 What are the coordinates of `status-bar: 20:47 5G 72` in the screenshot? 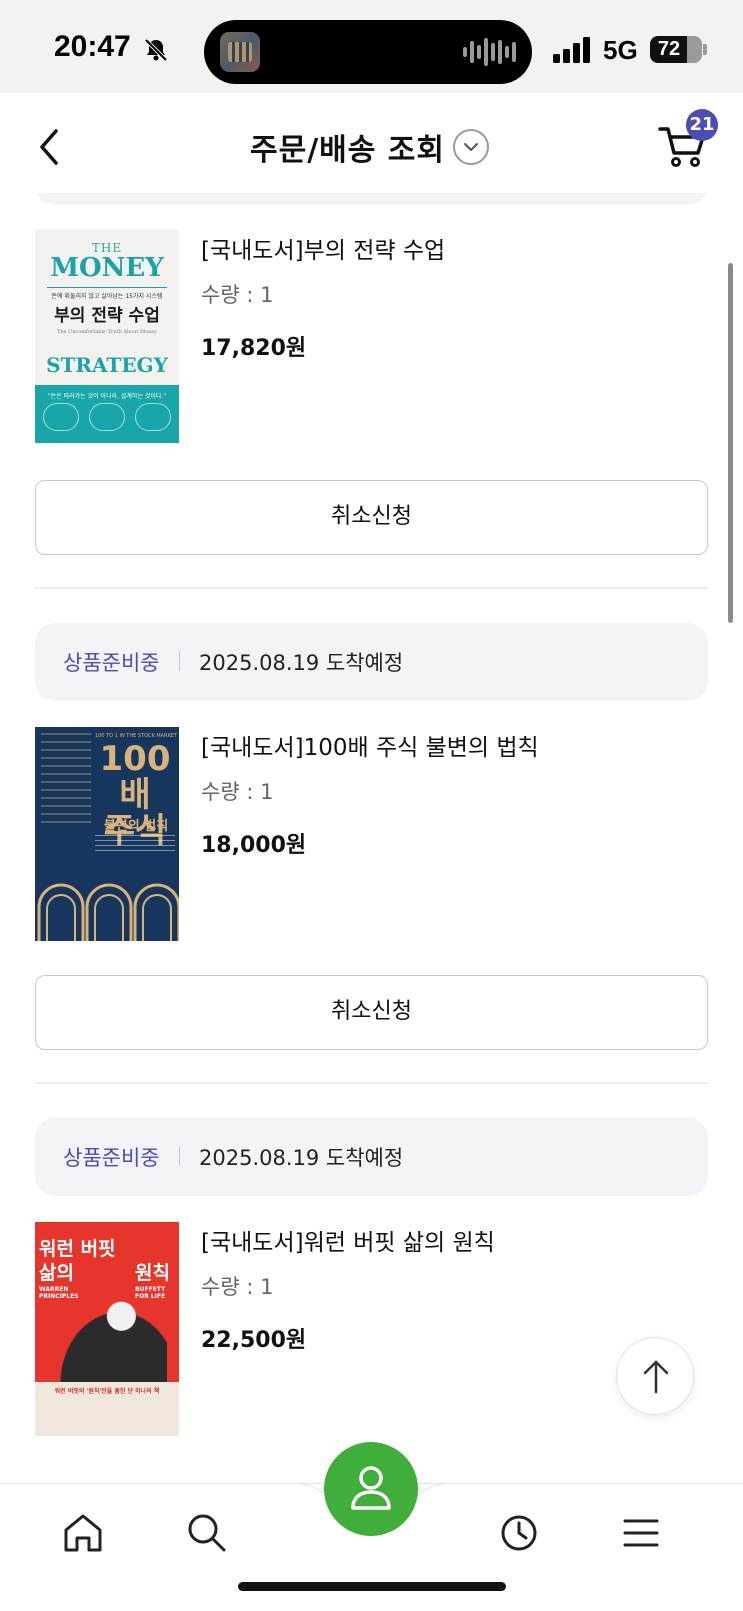 It's located at (371, 46).